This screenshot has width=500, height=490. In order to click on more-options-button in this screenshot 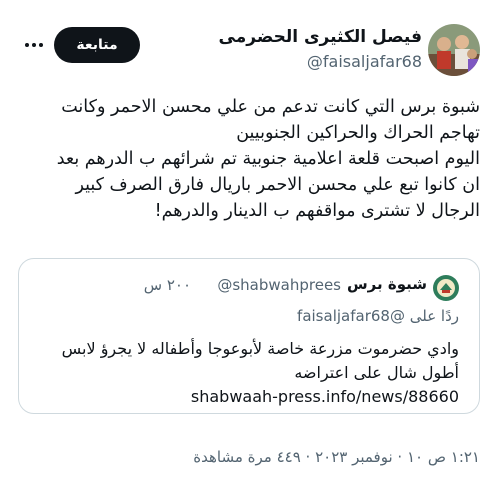, I will do `click(34, 45)`.